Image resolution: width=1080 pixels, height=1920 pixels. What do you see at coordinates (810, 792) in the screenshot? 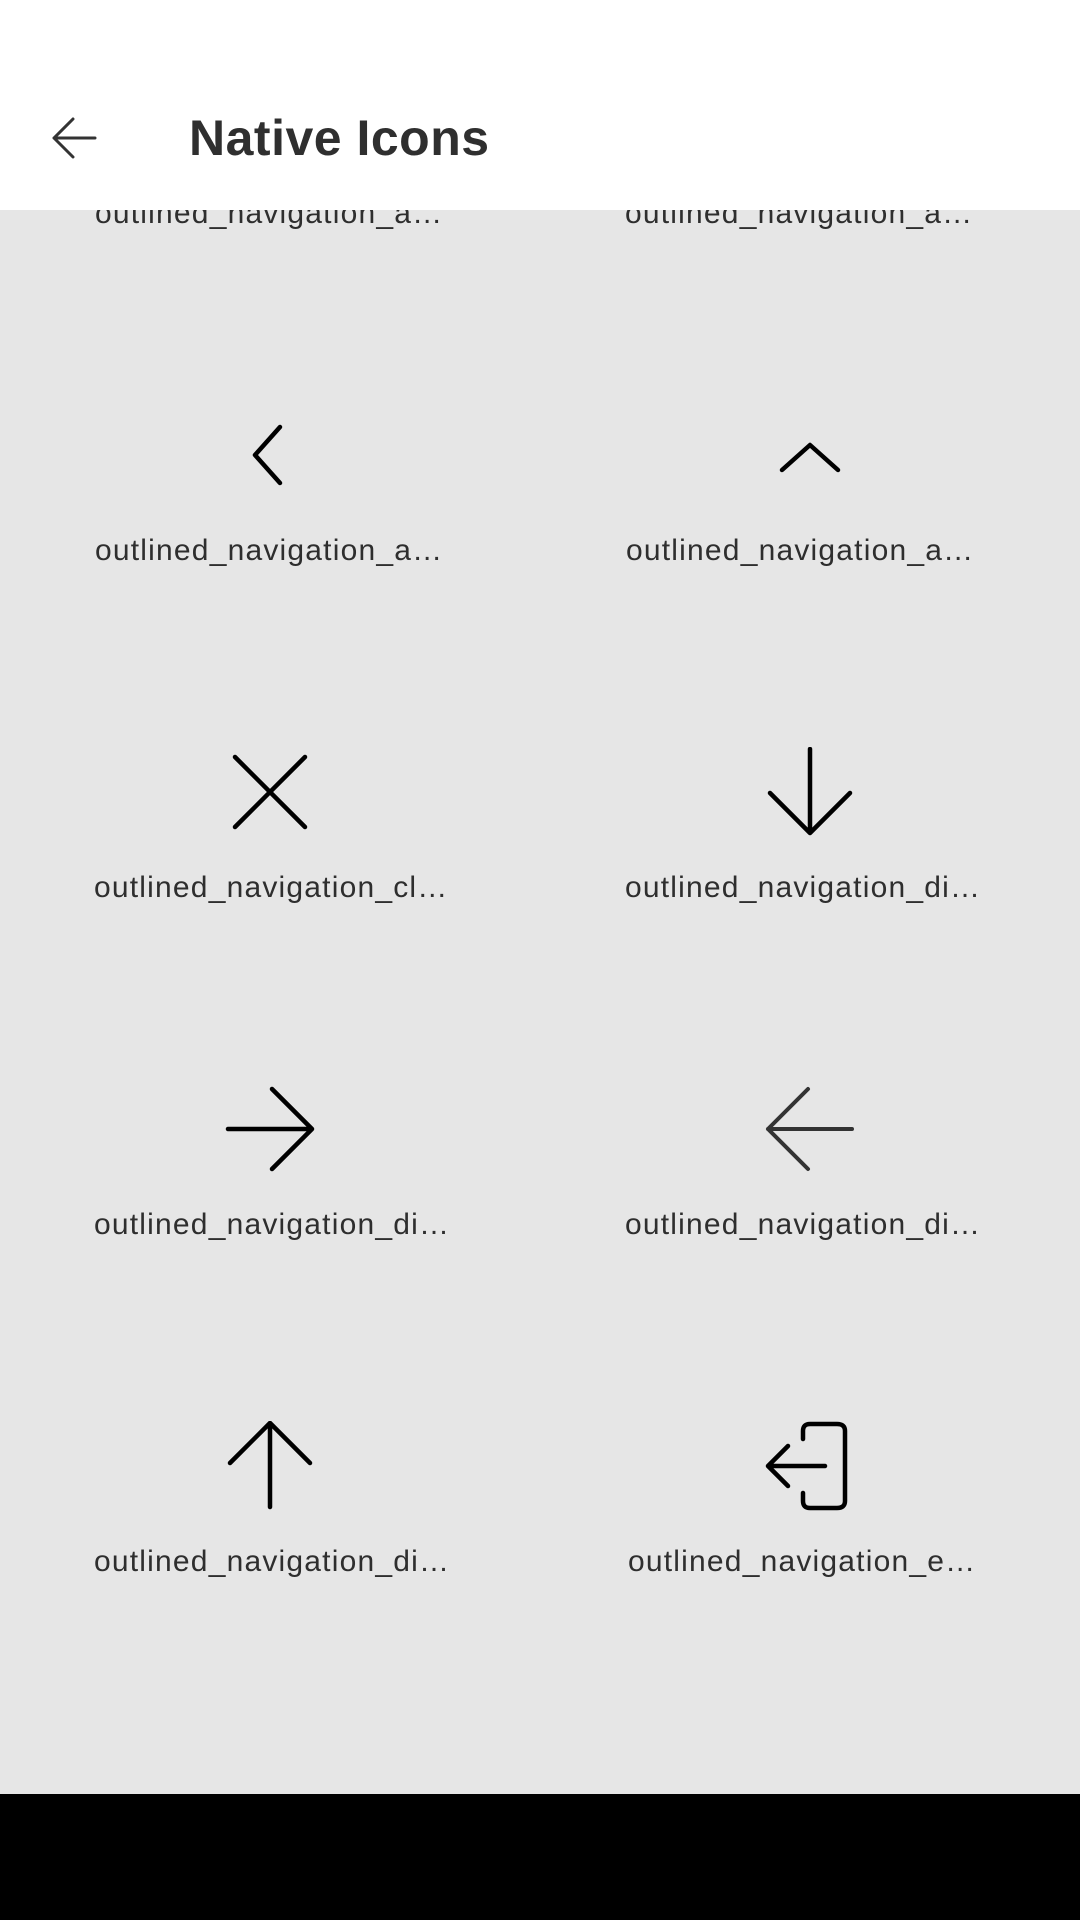
I see `arrow-down-icon` at bounding box center [810, 792].